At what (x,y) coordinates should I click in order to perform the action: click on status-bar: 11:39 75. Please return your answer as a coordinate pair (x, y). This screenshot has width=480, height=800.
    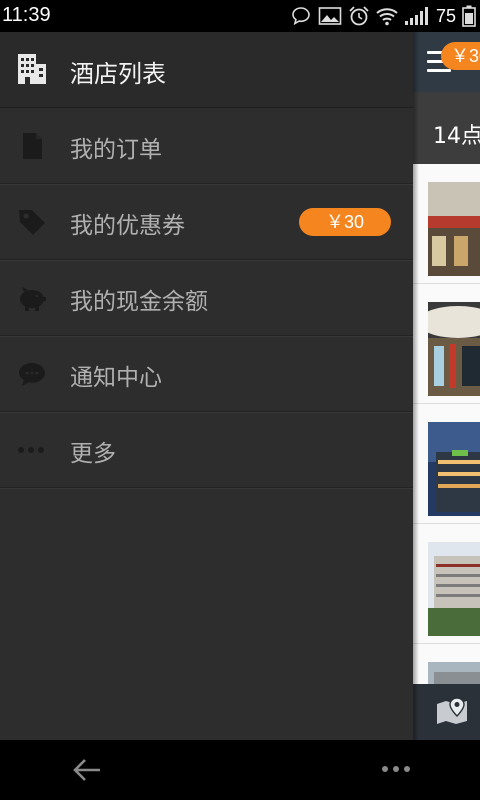
    Looking at the image, I should click on (240, 16).